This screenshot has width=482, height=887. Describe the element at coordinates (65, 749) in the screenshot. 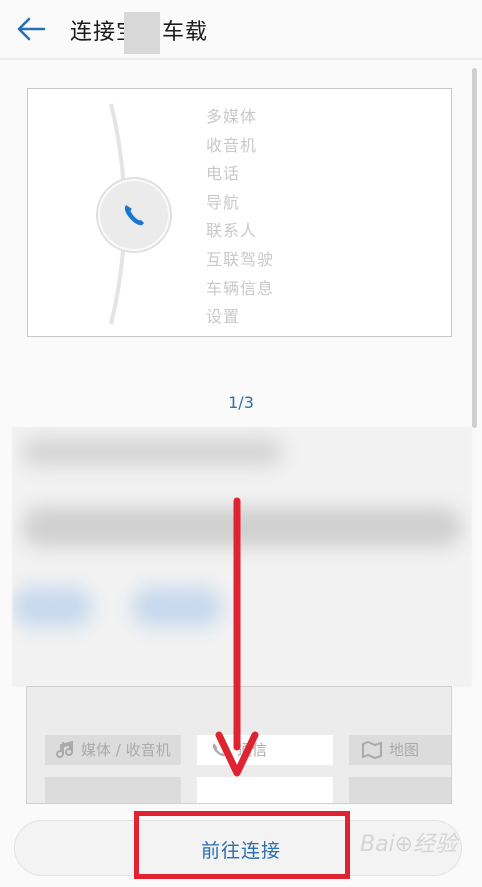

I see `music-note-icon` at that location.